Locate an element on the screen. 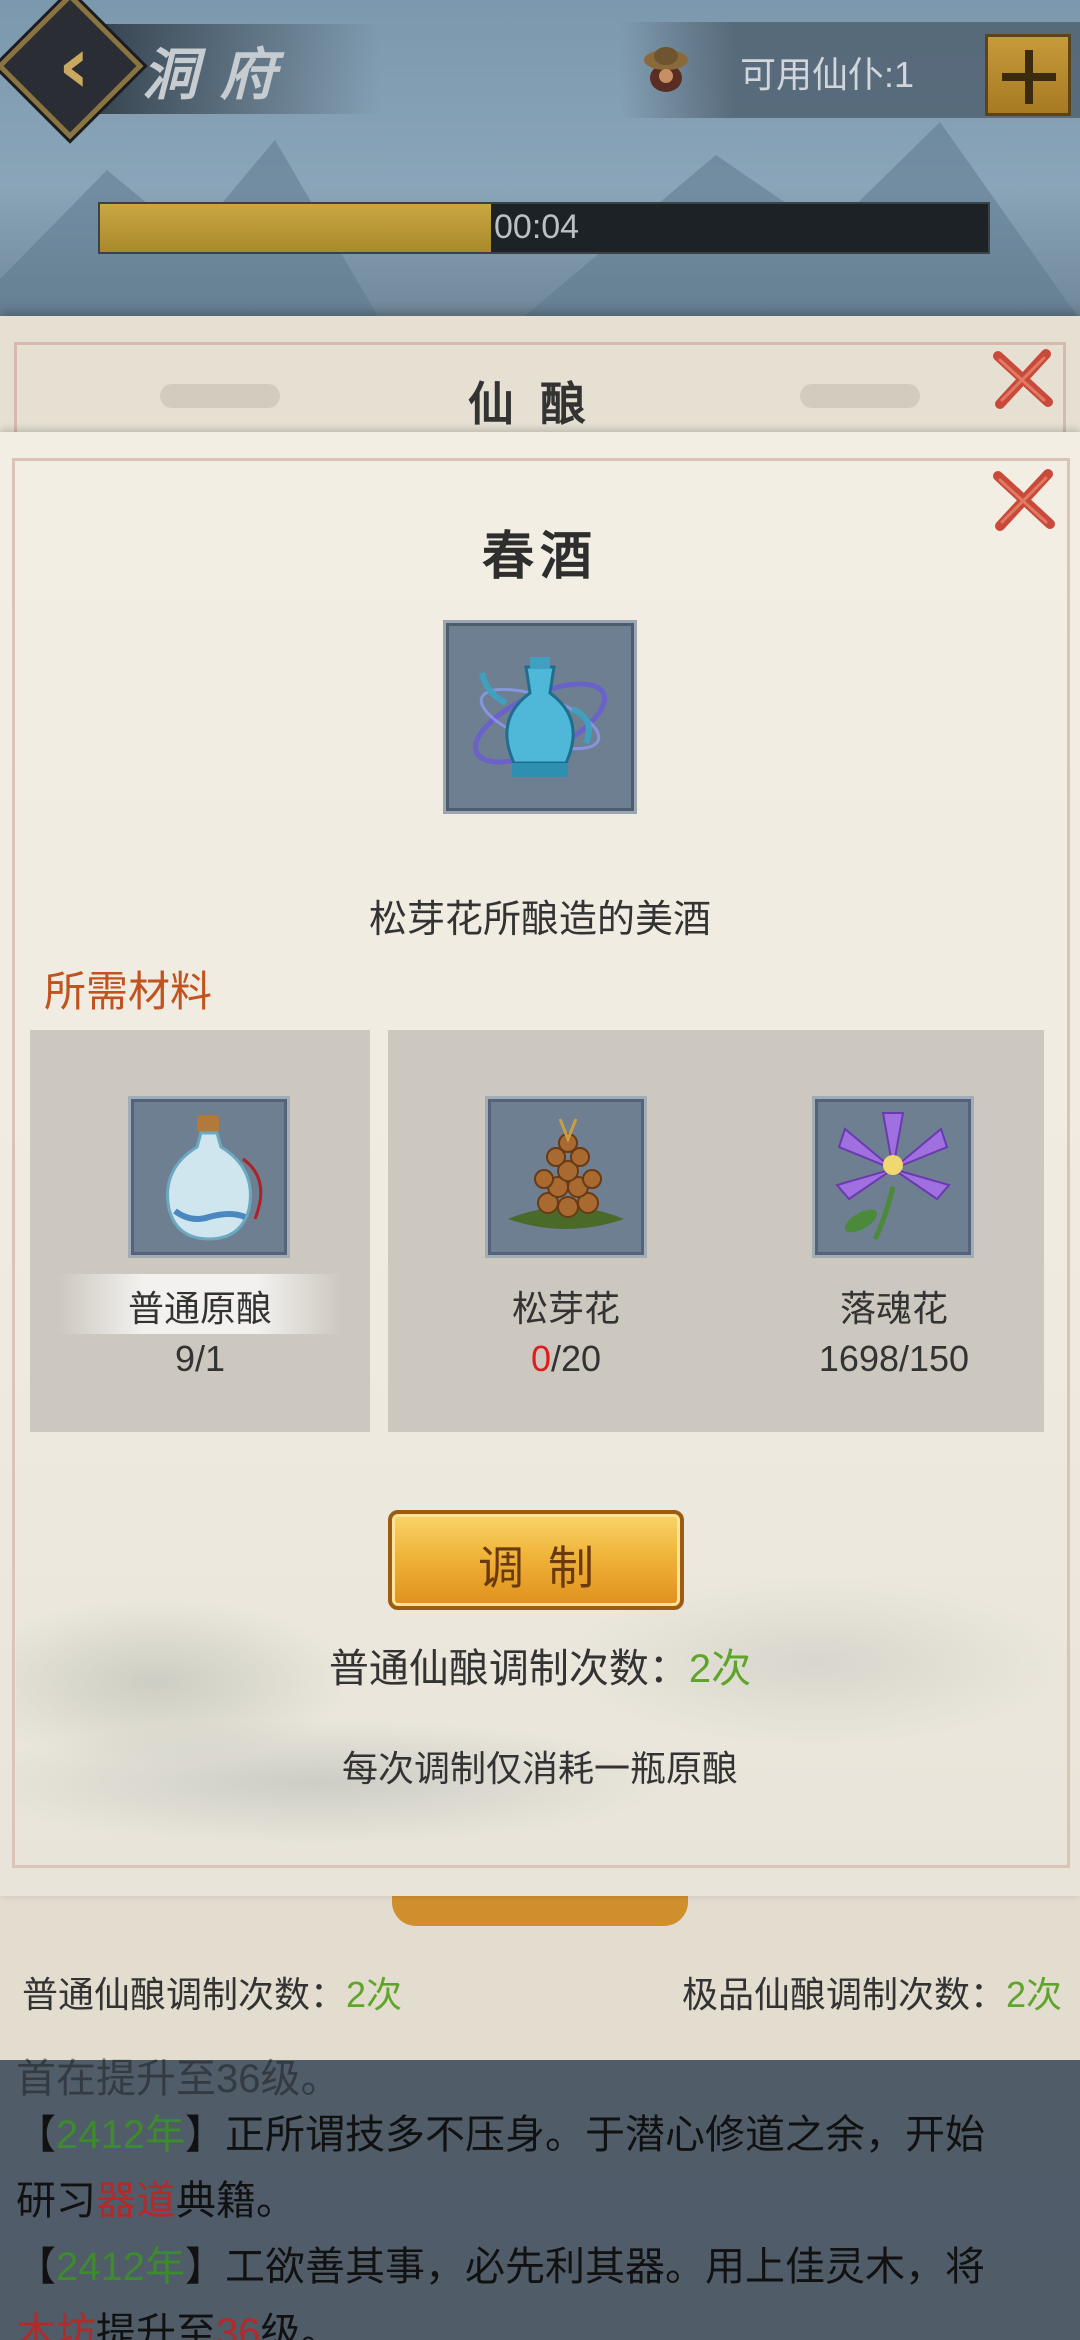 The image size is (1080, 2340). close-icon is located at coordinates (1023, 379).